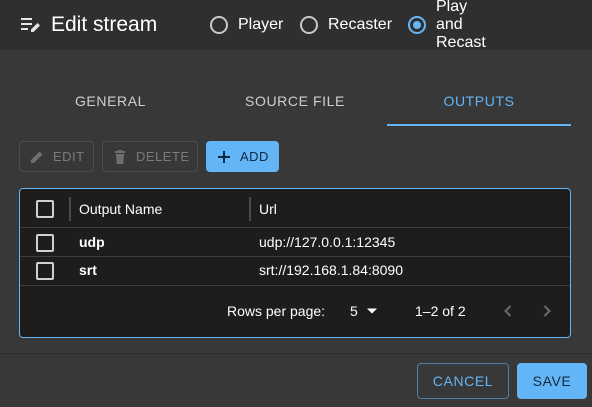 The width and height of the screenshot is (592, 407). I want to click on tab-outputs: OUTPUTS, so click(479, 101).